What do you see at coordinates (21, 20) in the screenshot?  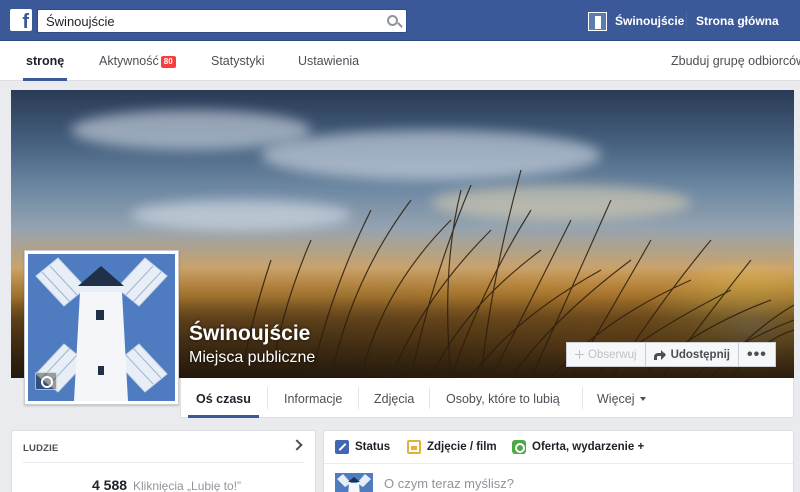 I see `facebook-logo-icon: f` at bounding box center [21, 20].